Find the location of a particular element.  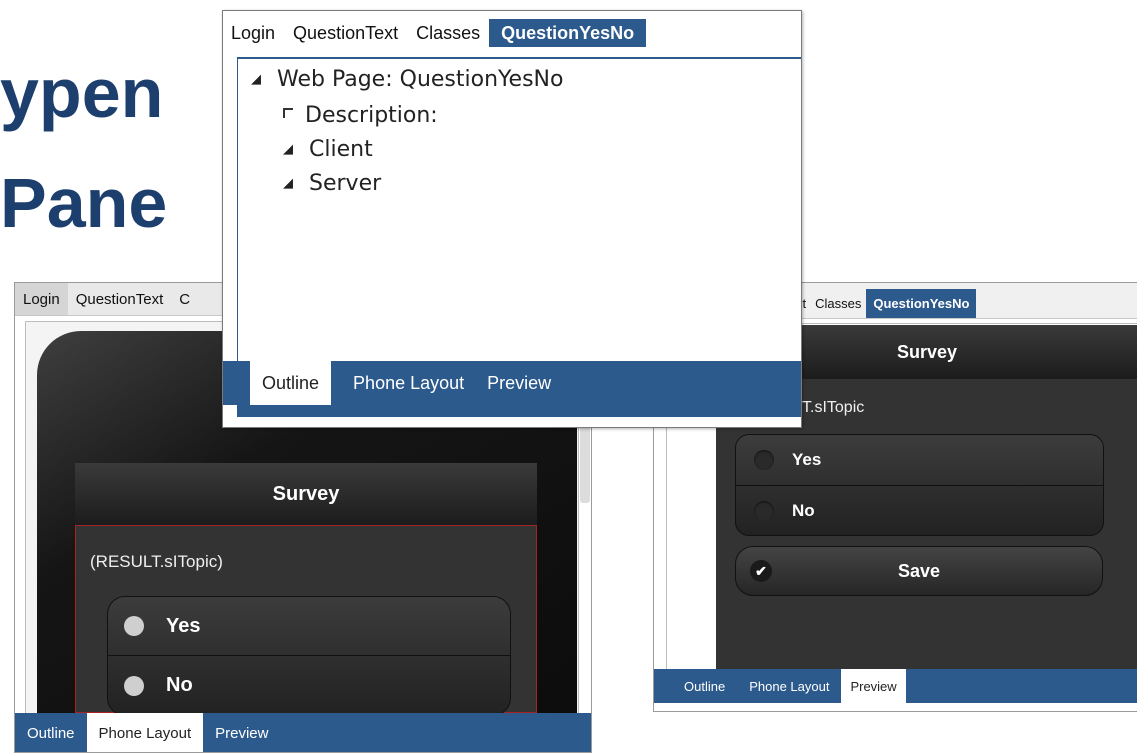

slide-title-line-2: Pane is located at coordinates (84, 203).